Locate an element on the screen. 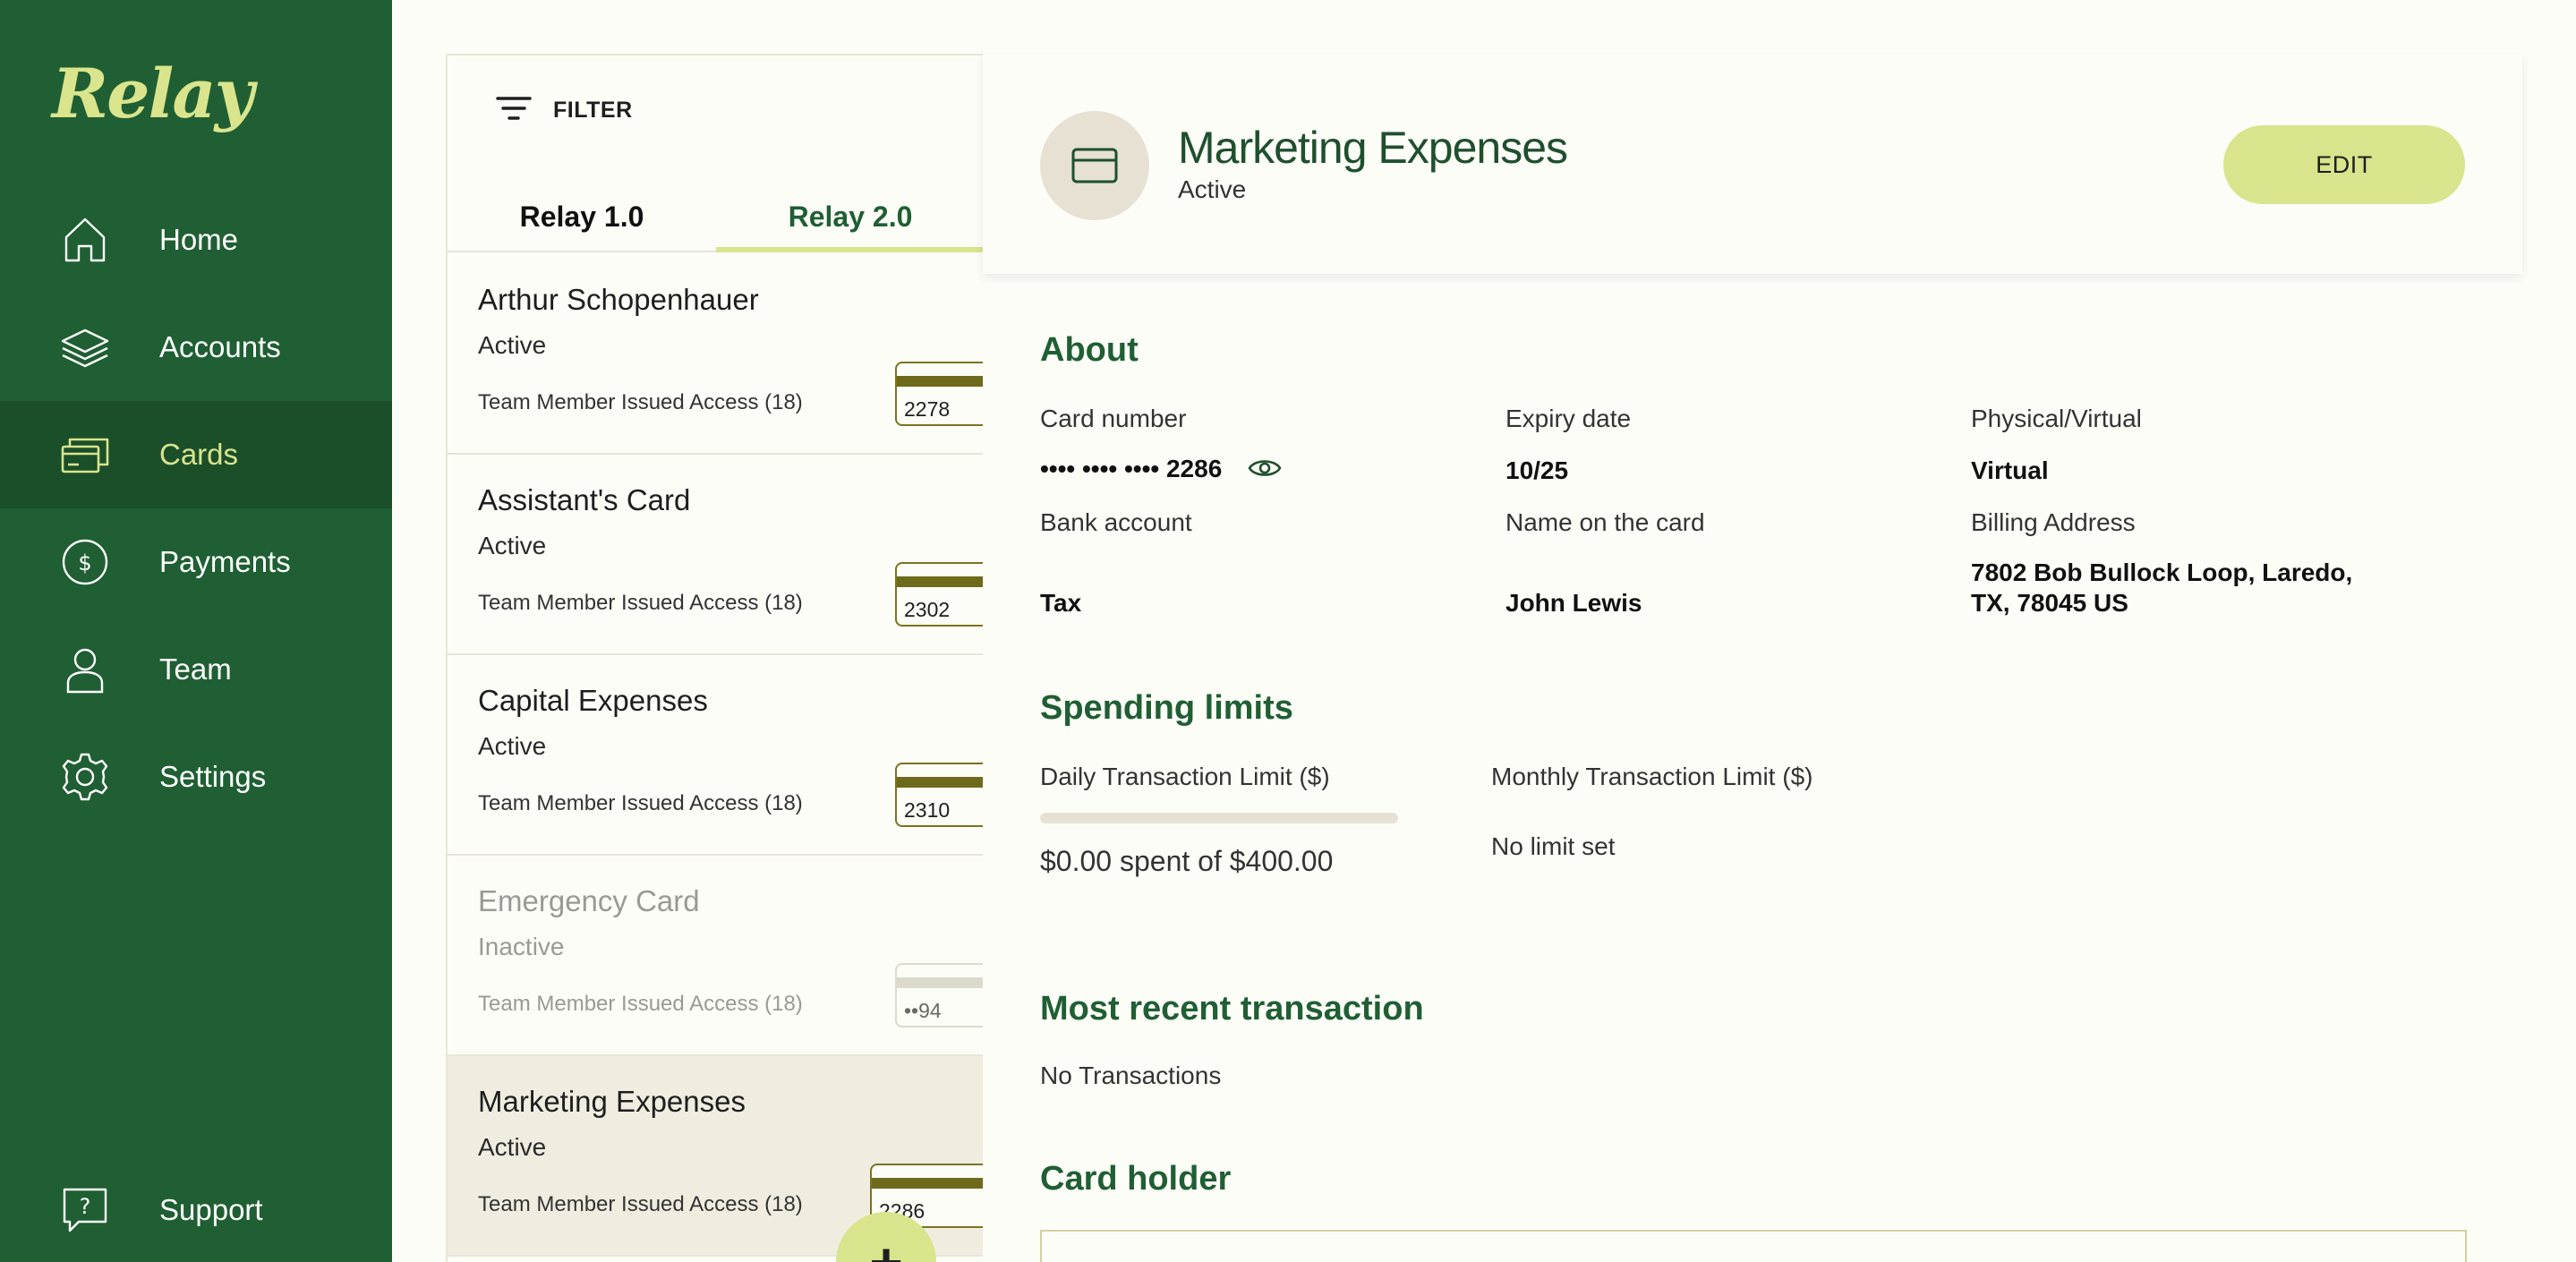  billing-address-label: Billing Address is located at coordinates (2053, 522).